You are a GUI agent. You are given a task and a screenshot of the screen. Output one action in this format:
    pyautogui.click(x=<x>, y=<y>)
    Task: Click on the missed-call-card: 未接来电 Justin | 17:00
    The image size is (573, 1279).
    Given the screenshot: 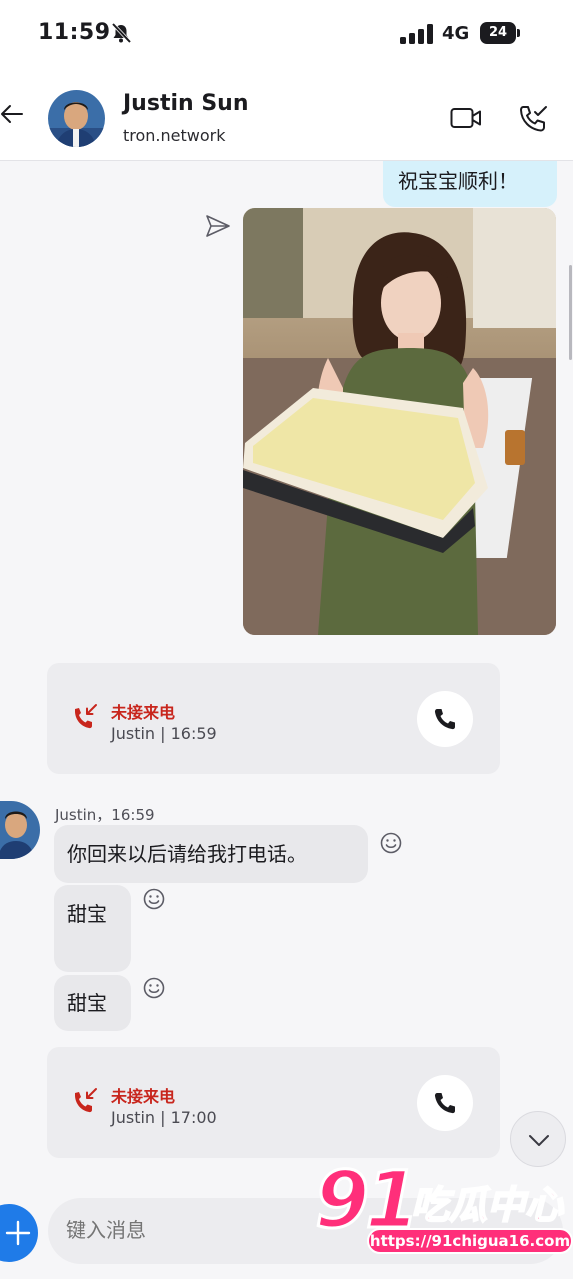 What is the action you would take?
    pyautogui.click(x=273, y=1102)
    